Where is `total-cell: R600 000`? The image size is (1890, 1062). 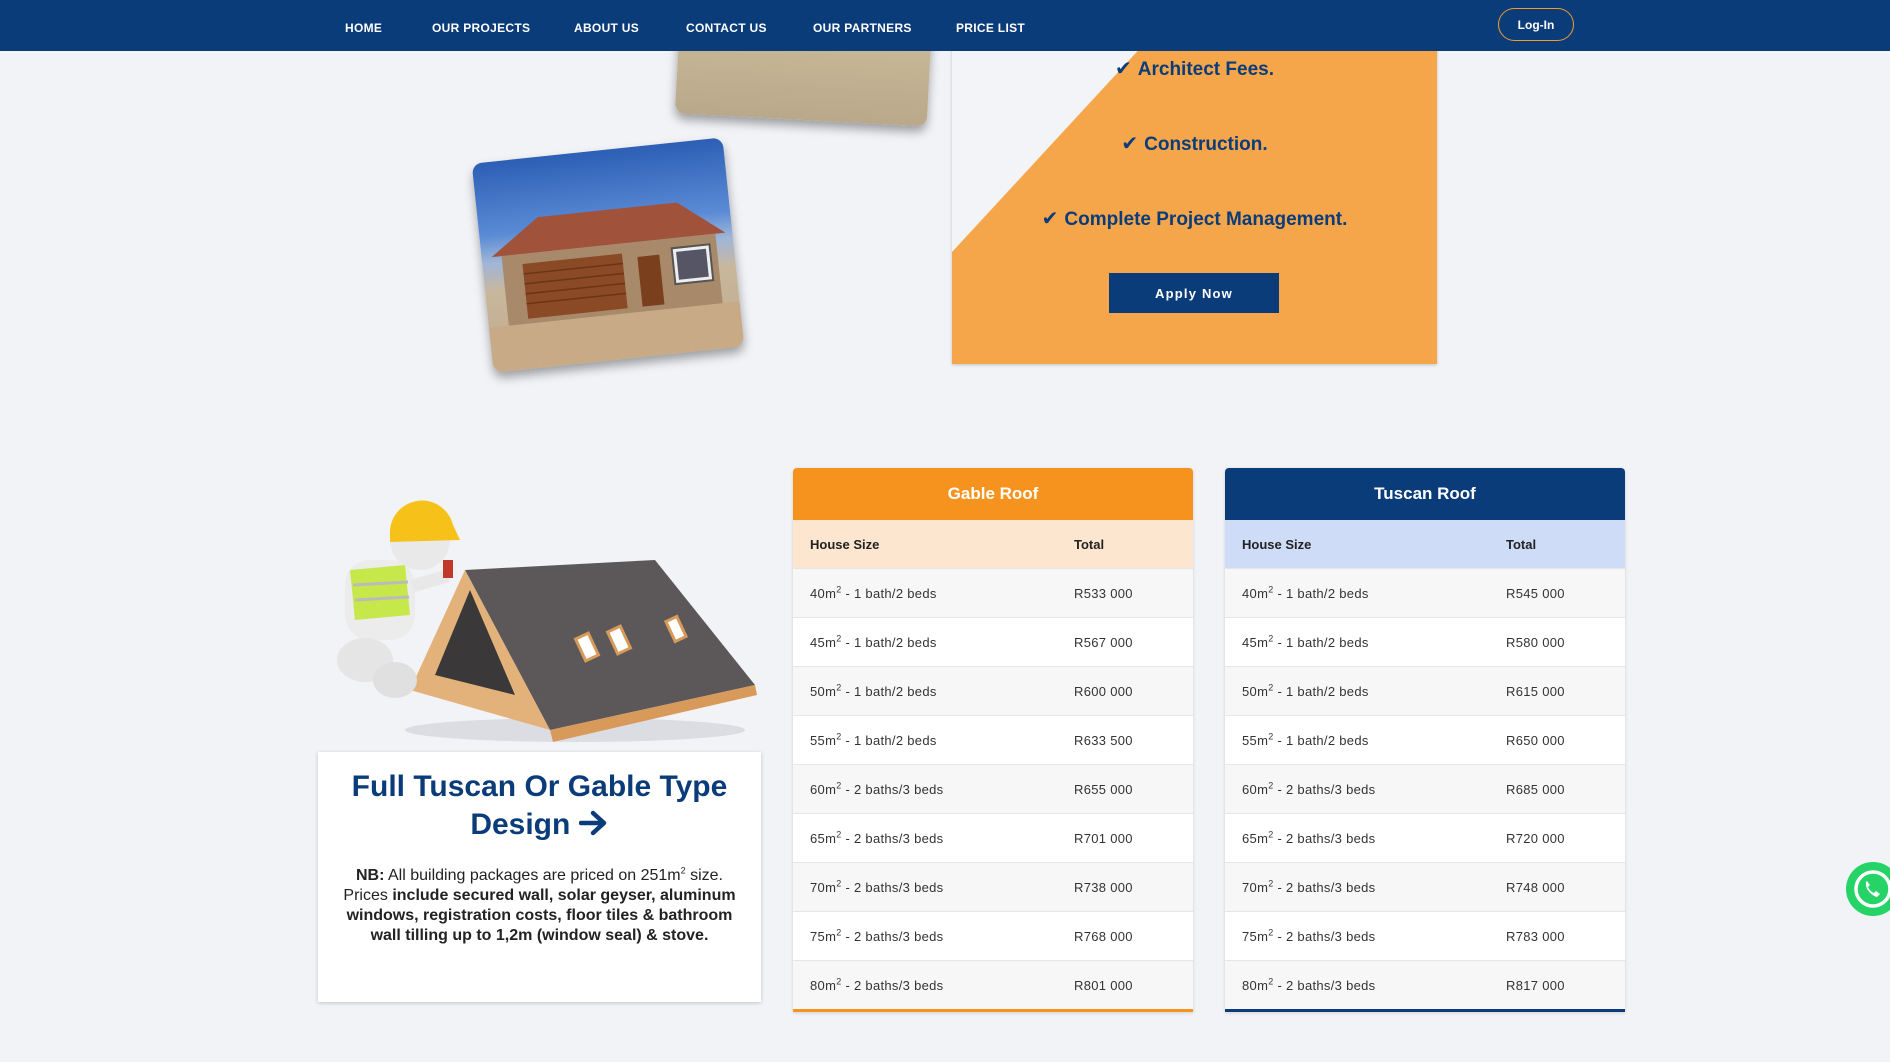
total-cell: R600 000 is located at coordinates (1103, 691).